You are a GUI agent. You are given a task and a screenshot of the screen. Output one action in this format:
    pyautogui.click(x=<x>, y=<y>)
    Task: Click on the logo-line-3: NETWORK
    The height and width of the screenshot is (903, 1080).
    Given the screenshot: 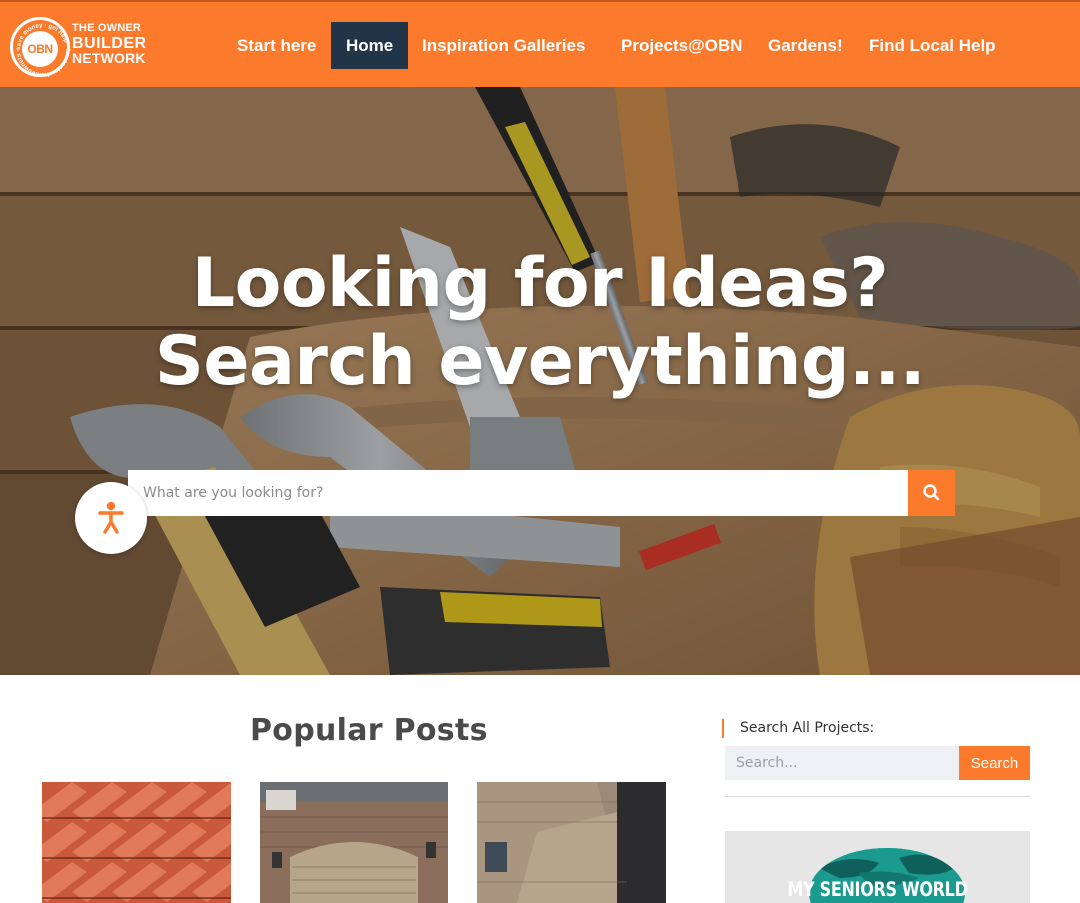 What is the action you would take?
    pyautogui.click(x=109, y=58)
    